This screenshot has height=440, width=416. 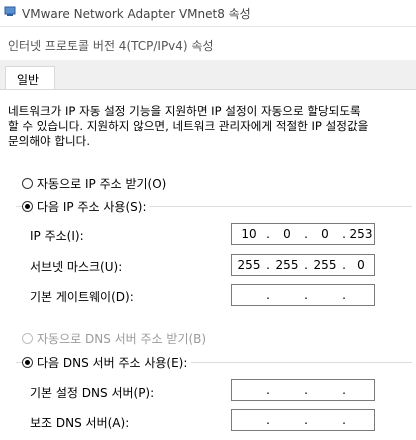 I want to click on ip-manual-radio-label: 다음 IP 주소 사용(S):, so click(x=92, y=206).